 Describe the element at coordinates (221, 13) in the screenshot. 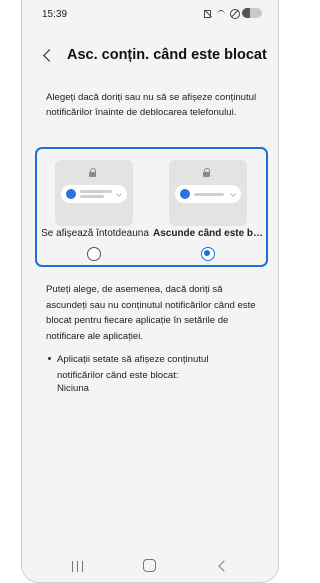

I see `wifi-off-icon` at that location.